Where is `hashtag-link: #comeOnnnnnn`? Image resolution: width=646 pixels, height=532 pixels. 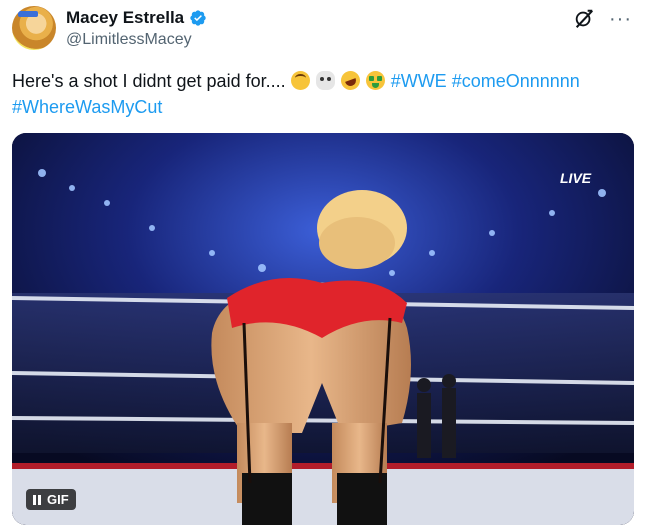 hashtag-link: #comeOnnnnnn is located at coordinates (516, 81).